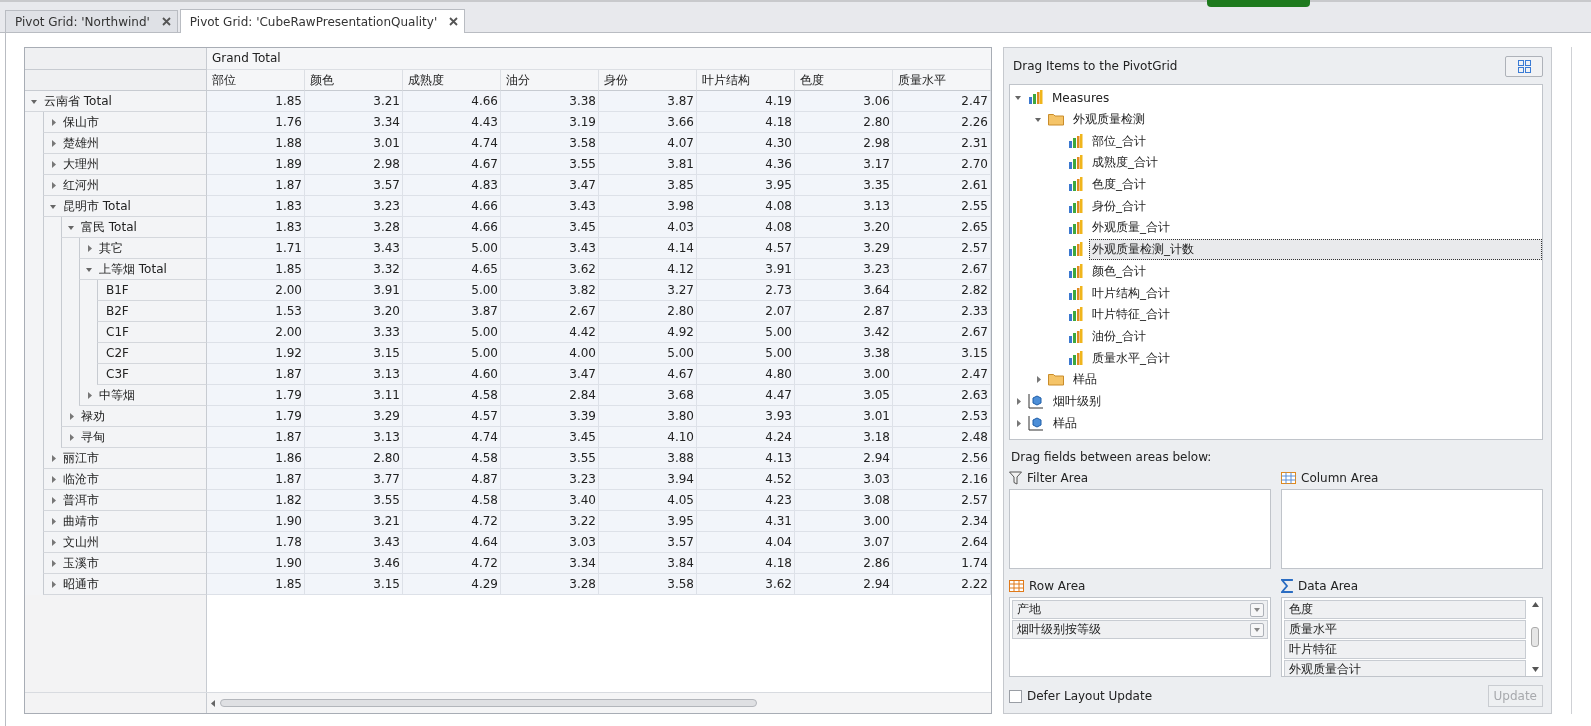 This screenshot has height=726, width=1591. Describe the element at coordinates (143, 248) in the screenshot. I see `row-header: 其它` at that location.